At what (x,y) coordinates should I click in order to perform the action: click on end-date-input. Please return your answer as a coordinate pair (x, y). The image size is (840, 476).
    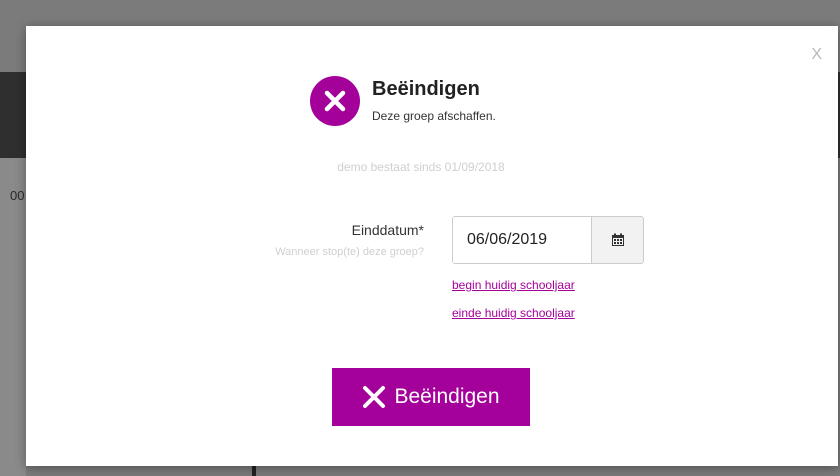
    Looking at the image, I should click on (522, 240).